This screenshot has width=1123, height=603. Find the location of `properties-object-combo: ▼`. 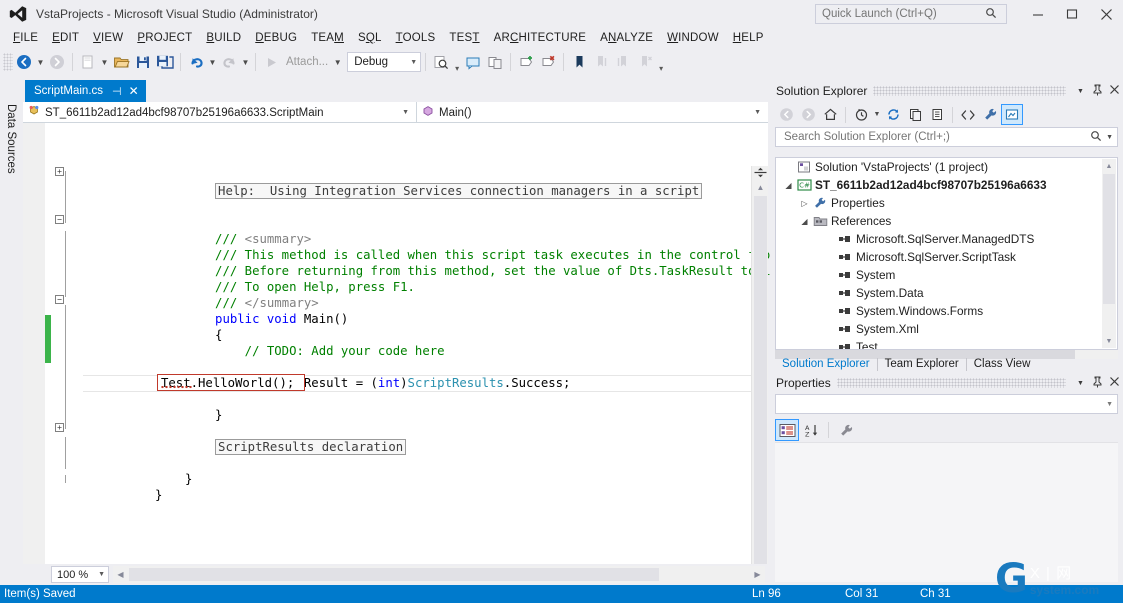

properties-object-combo: ▼ is located at coordinates (946, 404).